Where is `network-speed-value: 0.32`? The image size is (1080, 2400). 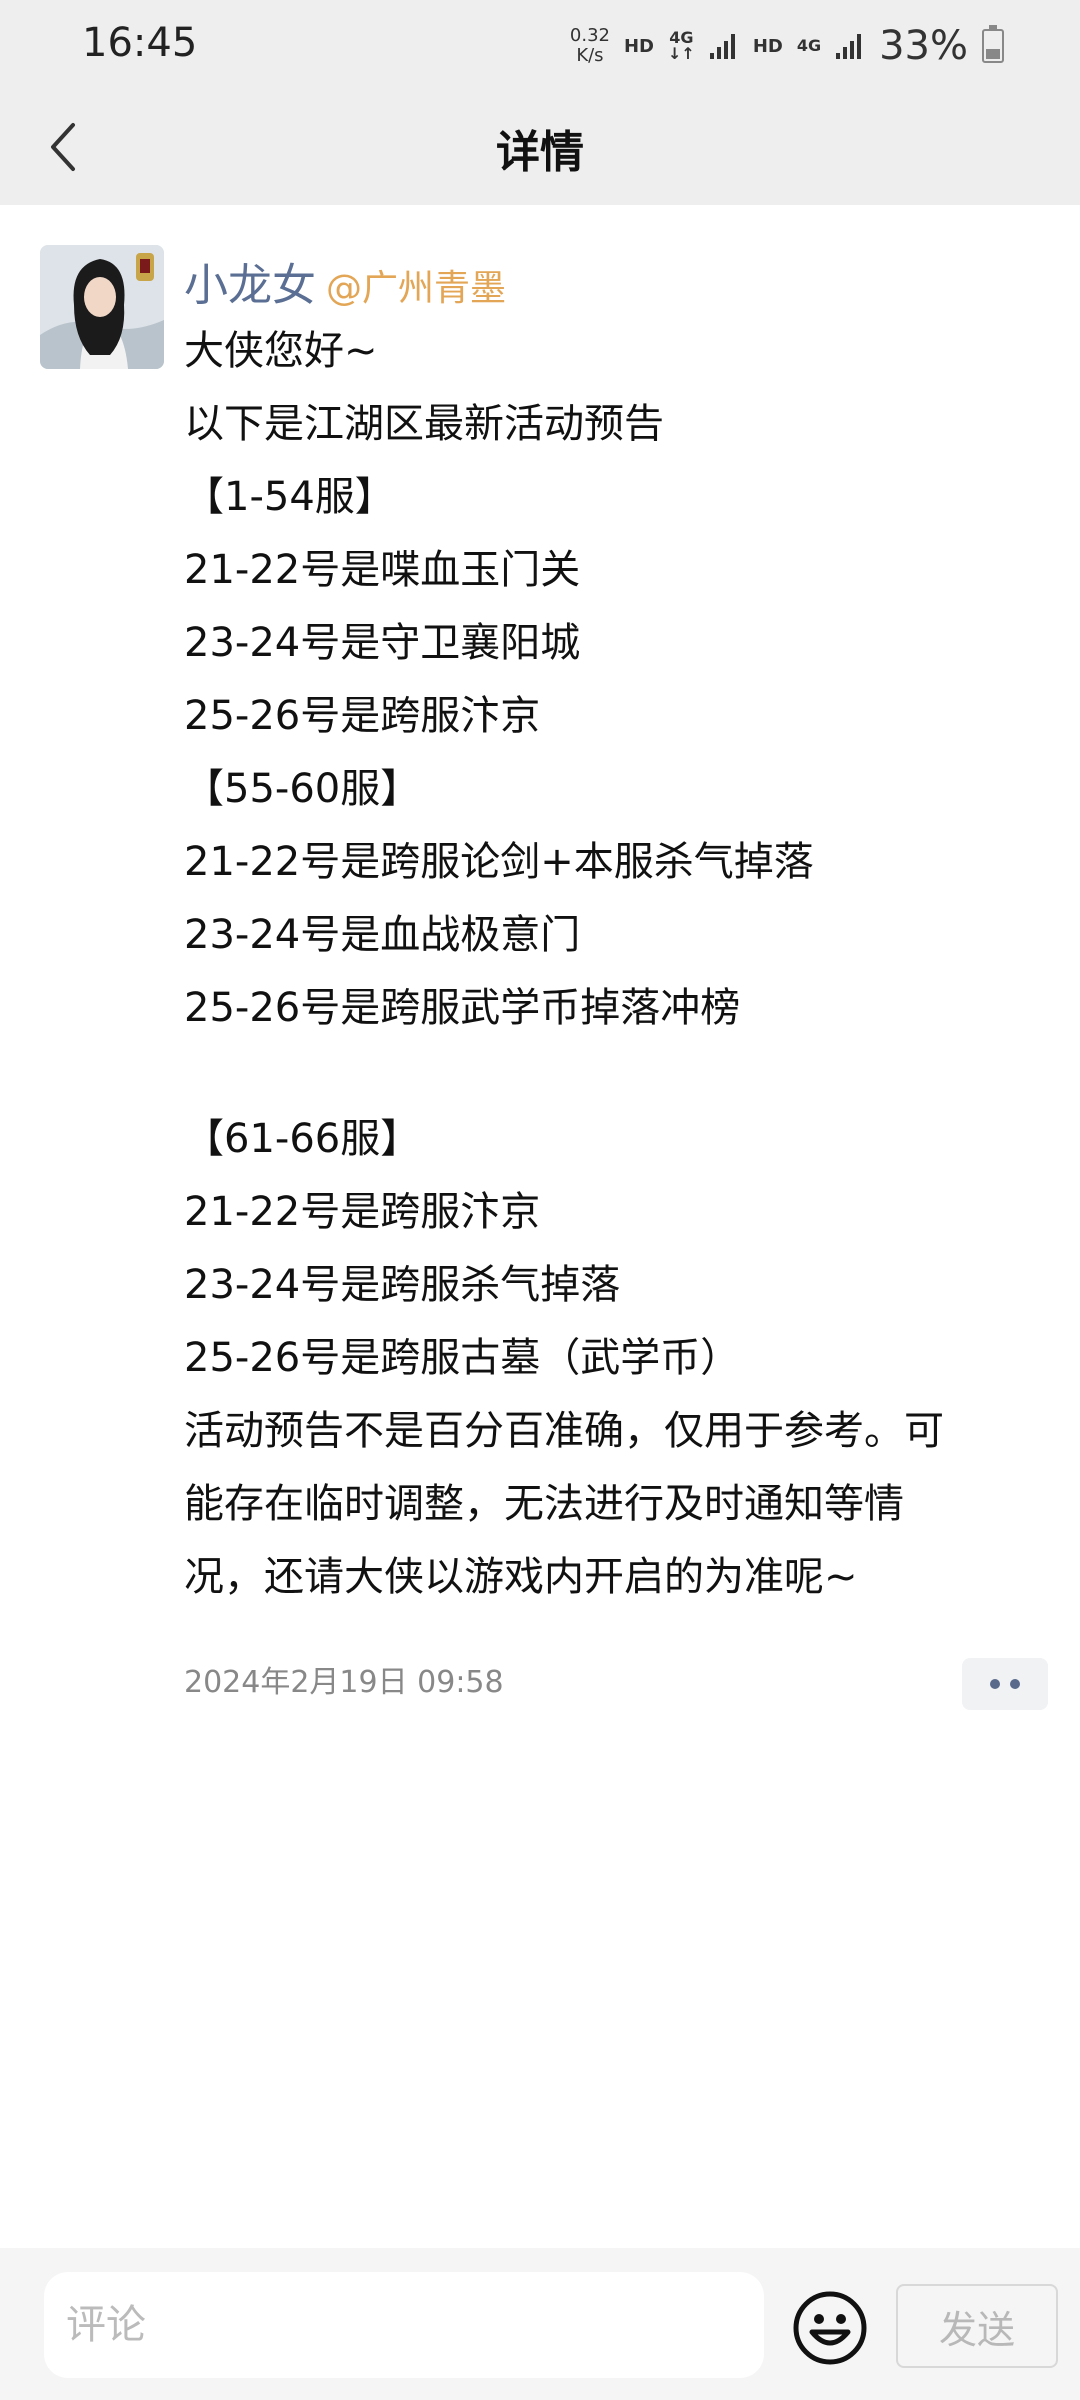 network-speed-value: 0.32 is located at coordinates (589, 35).